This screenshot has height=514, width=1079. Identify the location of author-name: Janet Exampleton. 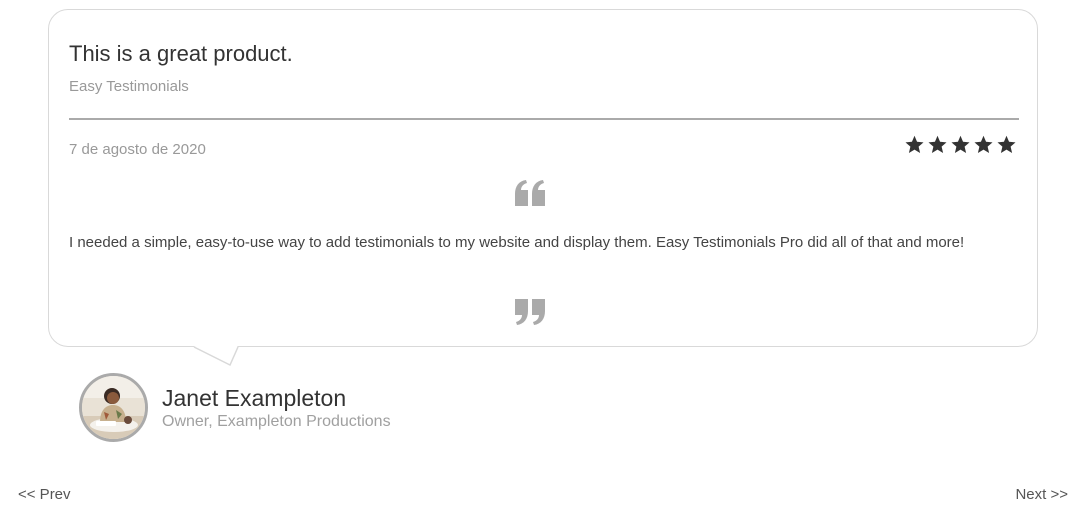
(254, 398).